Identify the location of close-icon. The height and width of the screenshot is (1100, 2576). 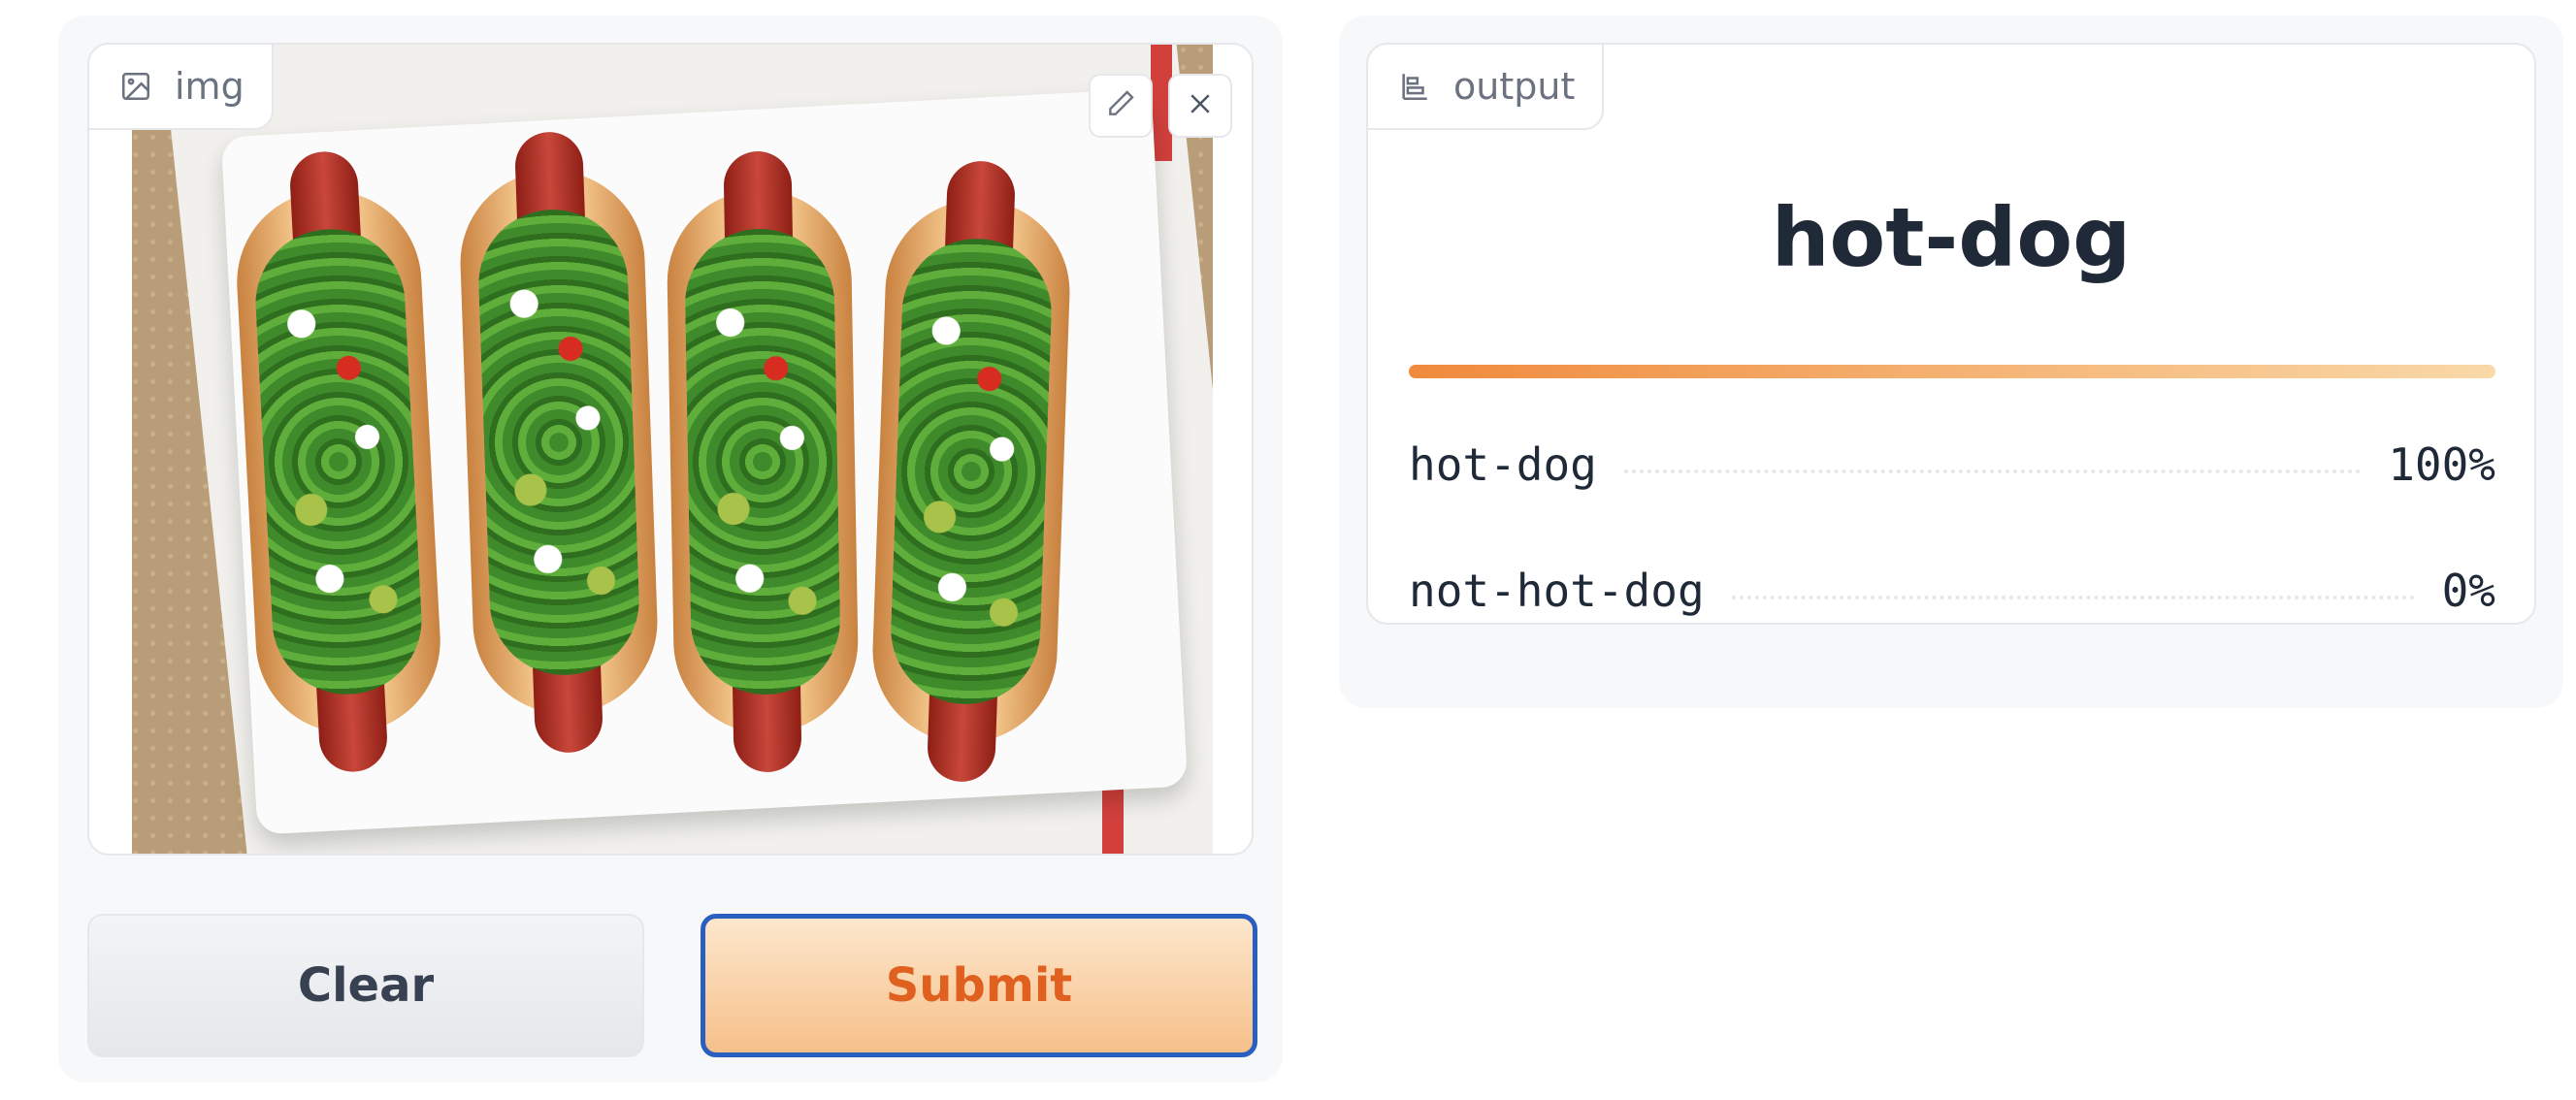
(1200, 105).